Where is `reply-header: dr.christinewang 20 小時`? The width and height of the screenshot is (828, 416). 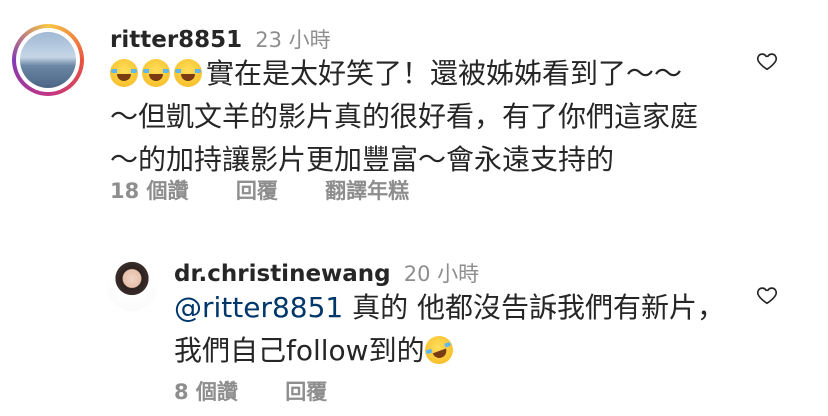
reply-header: dr.christinewang 20 小時 is located at coordinates (326, 273).